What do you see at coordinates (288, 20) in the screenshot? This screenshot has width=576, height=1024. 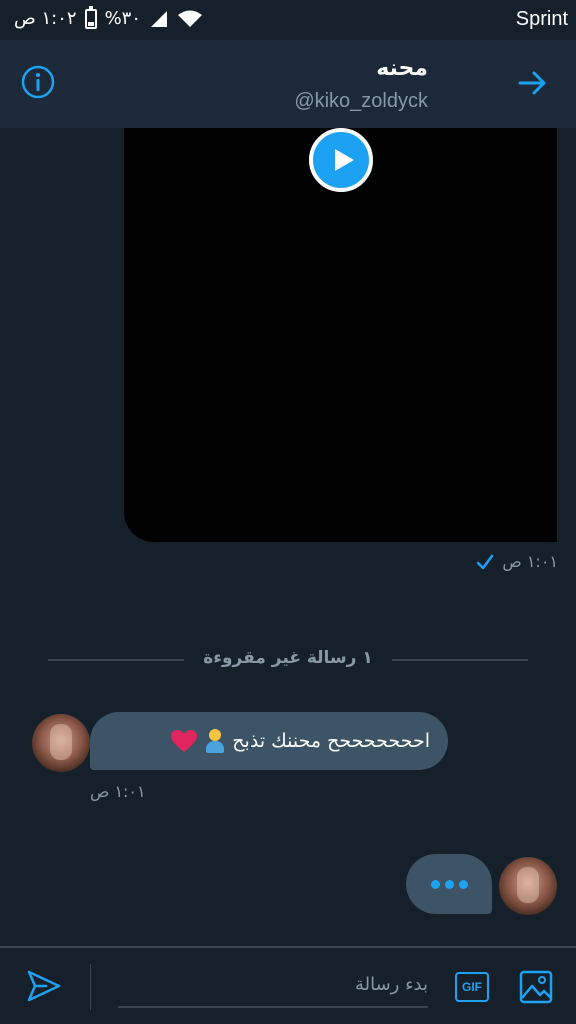 I see `status-bar: ١:٠٢ ص %٣٠ Sprint` at bounding box center [288, 20].